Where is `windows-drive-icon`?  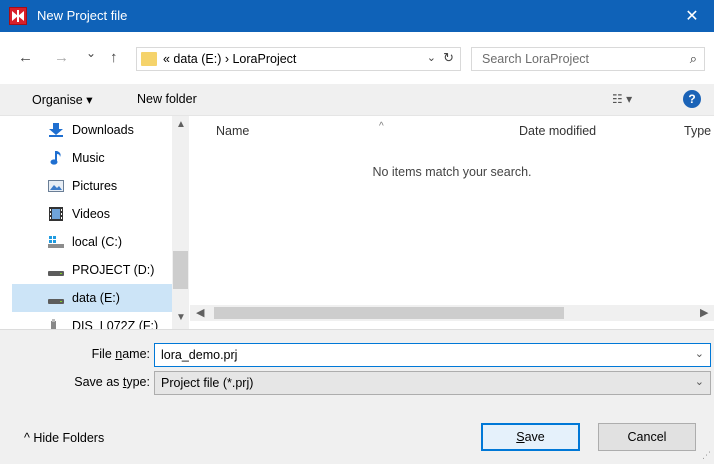 windows-drive-icon is located at coordinates (56, 242).